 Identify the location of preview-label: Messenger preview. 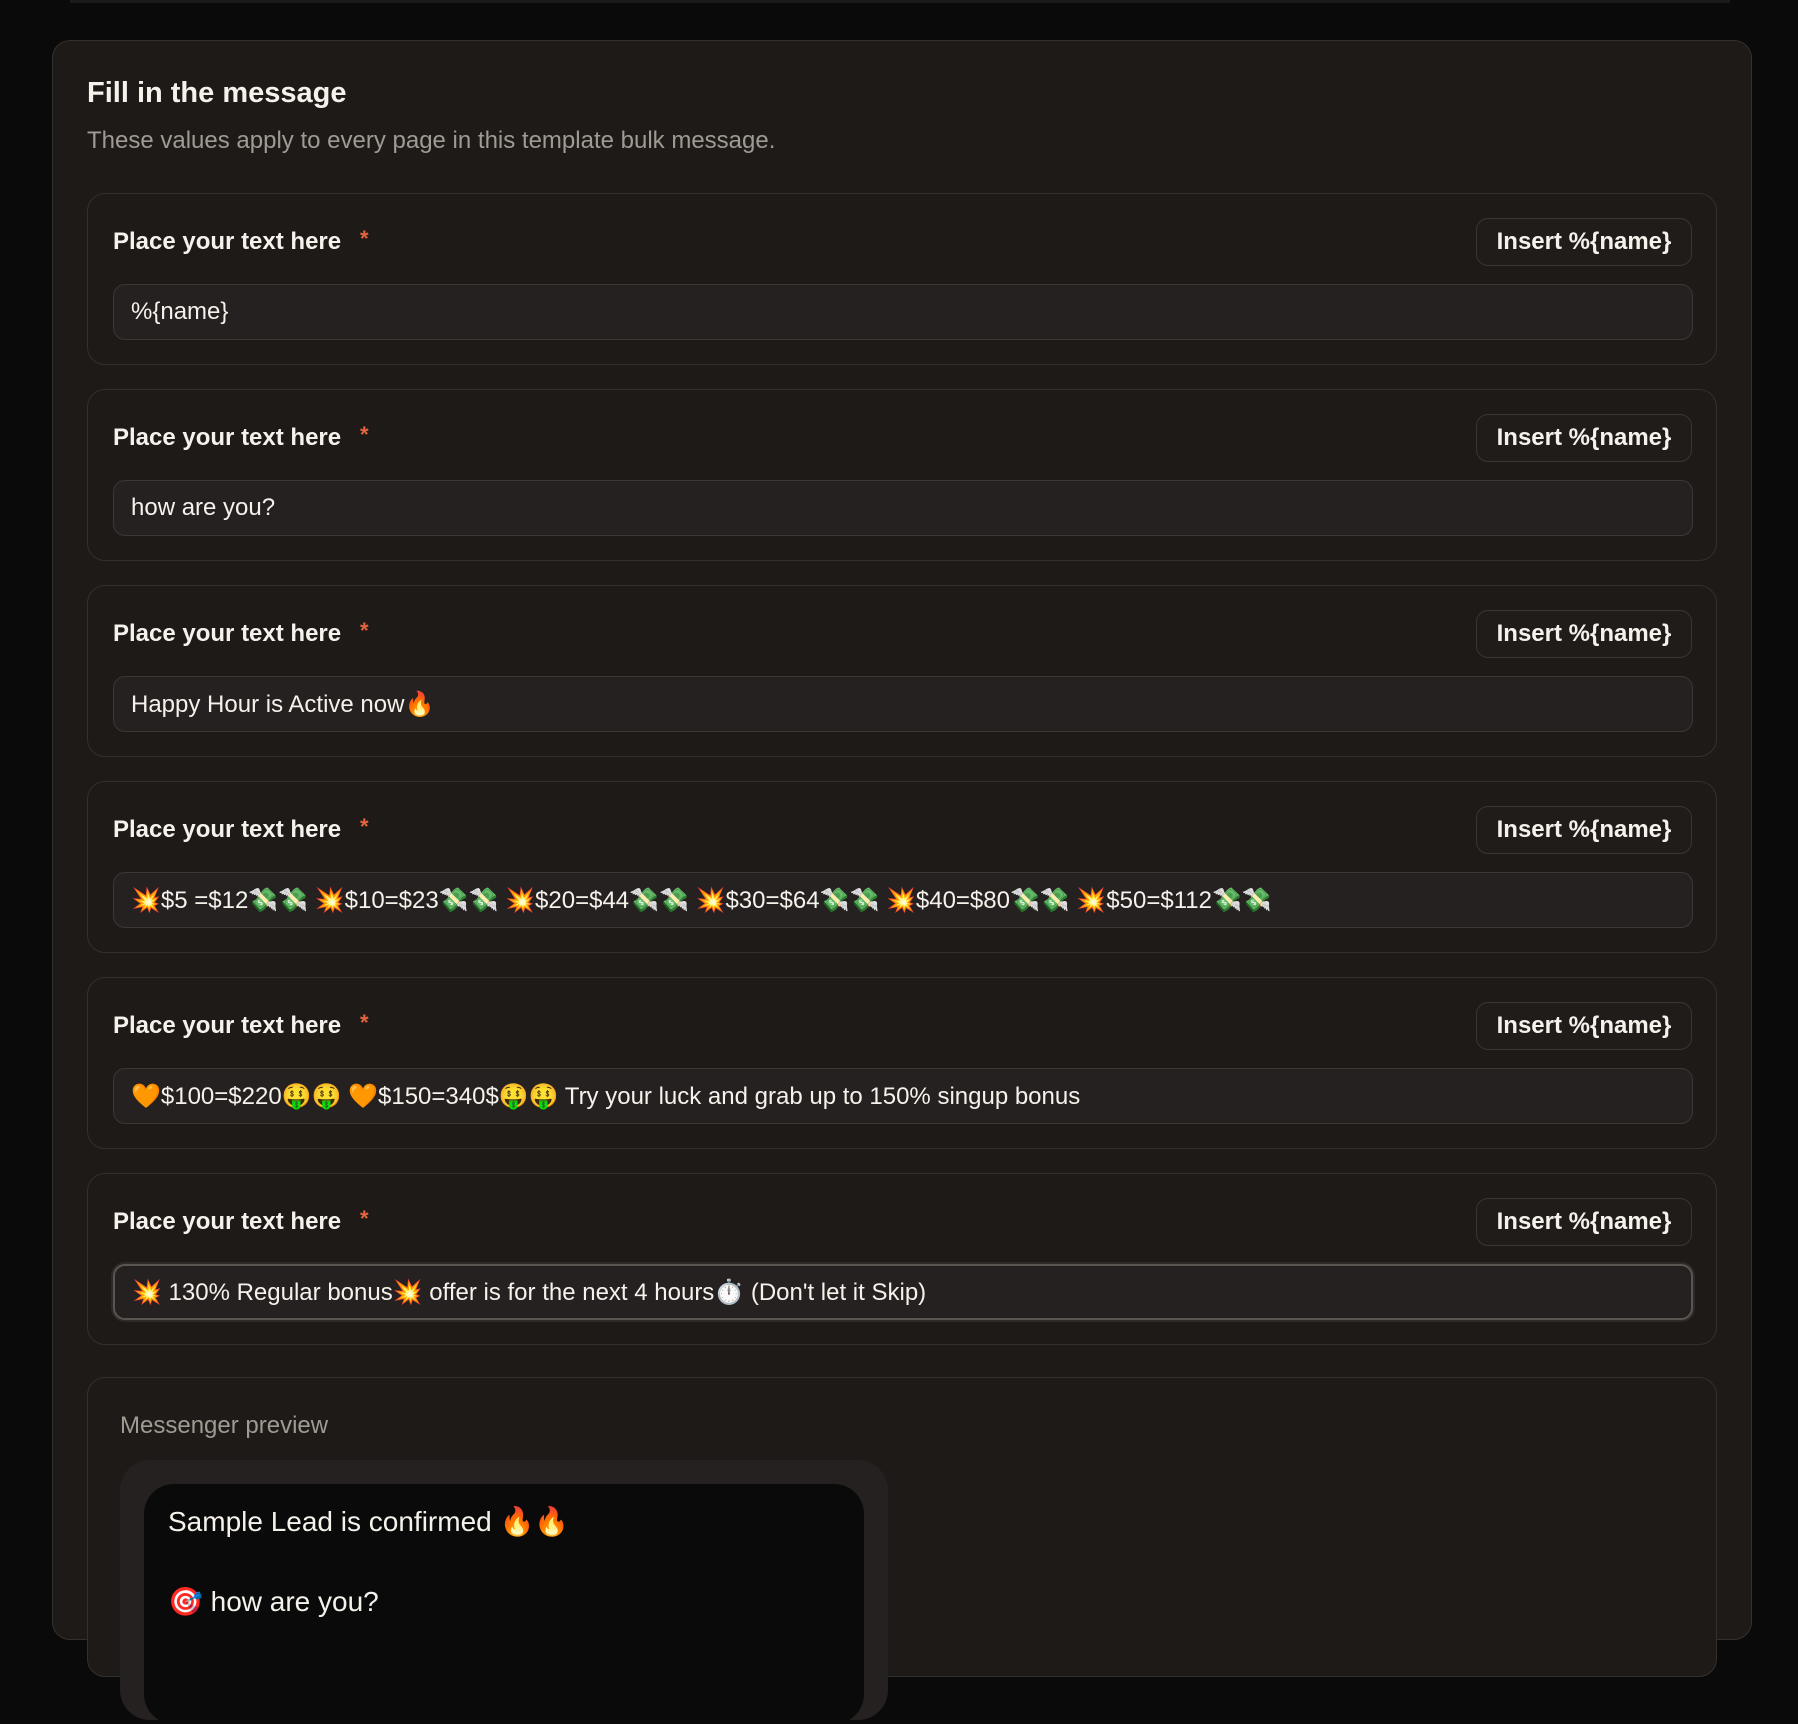
(224, 1425).